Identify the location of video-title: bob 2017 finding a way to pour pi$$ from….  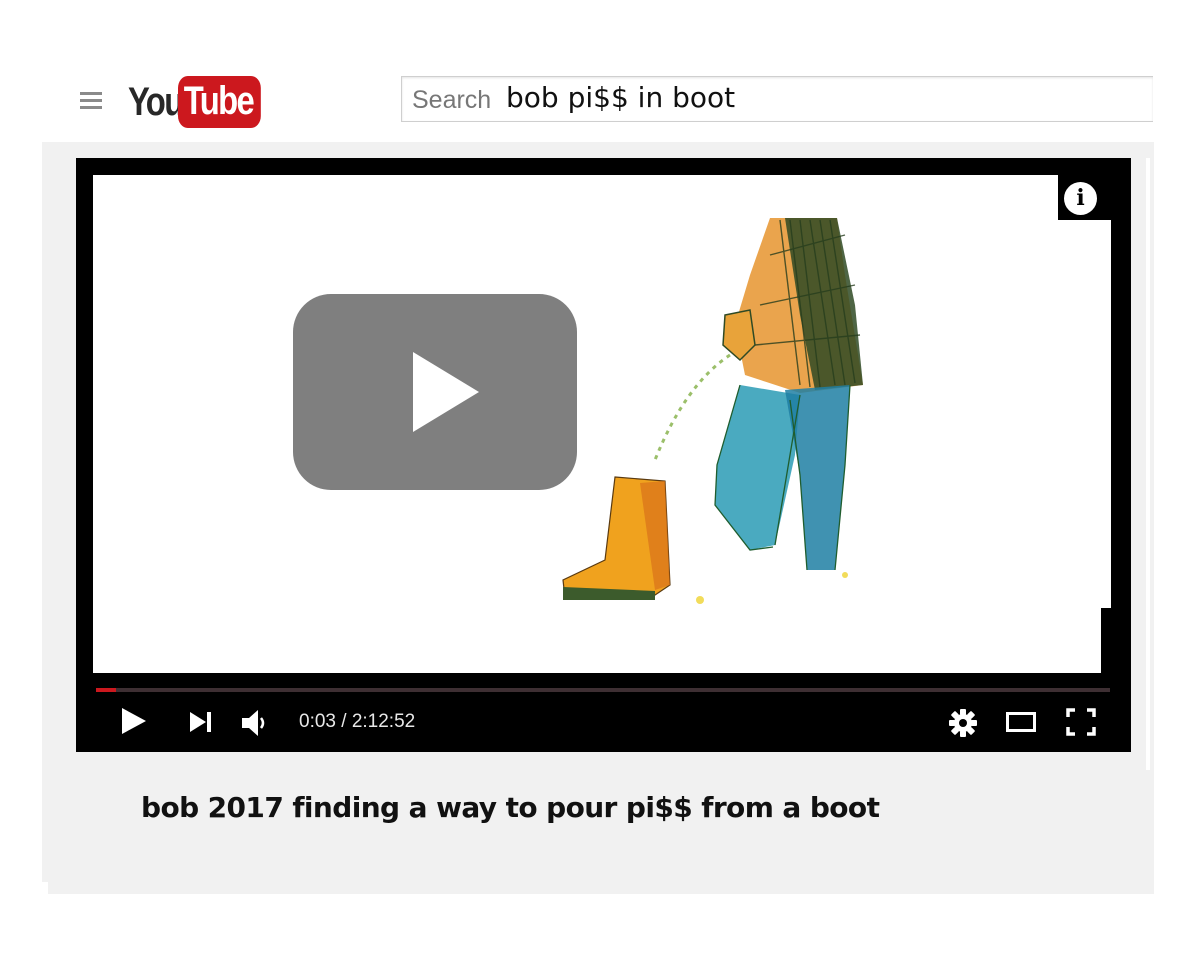
(510, 807).